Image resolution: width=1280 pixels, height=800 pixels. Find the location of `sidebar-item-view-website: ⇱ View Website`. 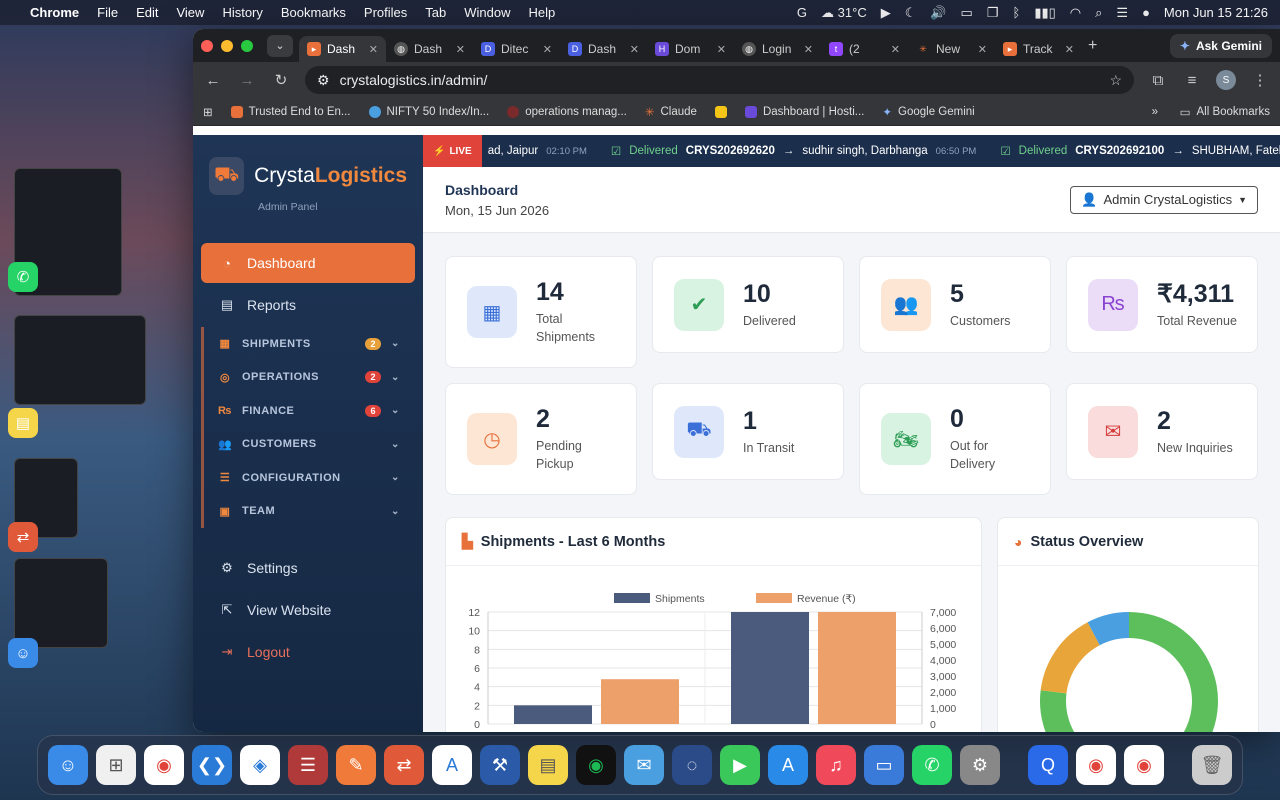

sidebar-item-view-website: ⇱ View Website is located at coordinates (308, 610).